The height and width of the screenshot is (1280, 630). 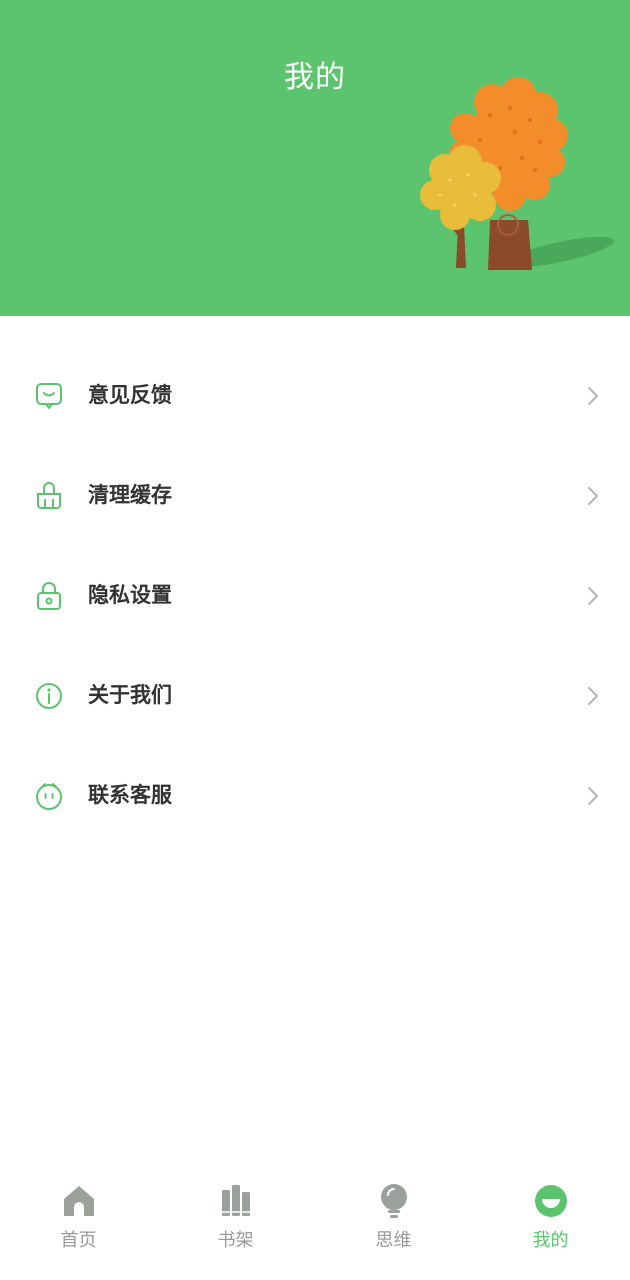 I want to click on smile-face-icon, so click(x=550, y=1201).